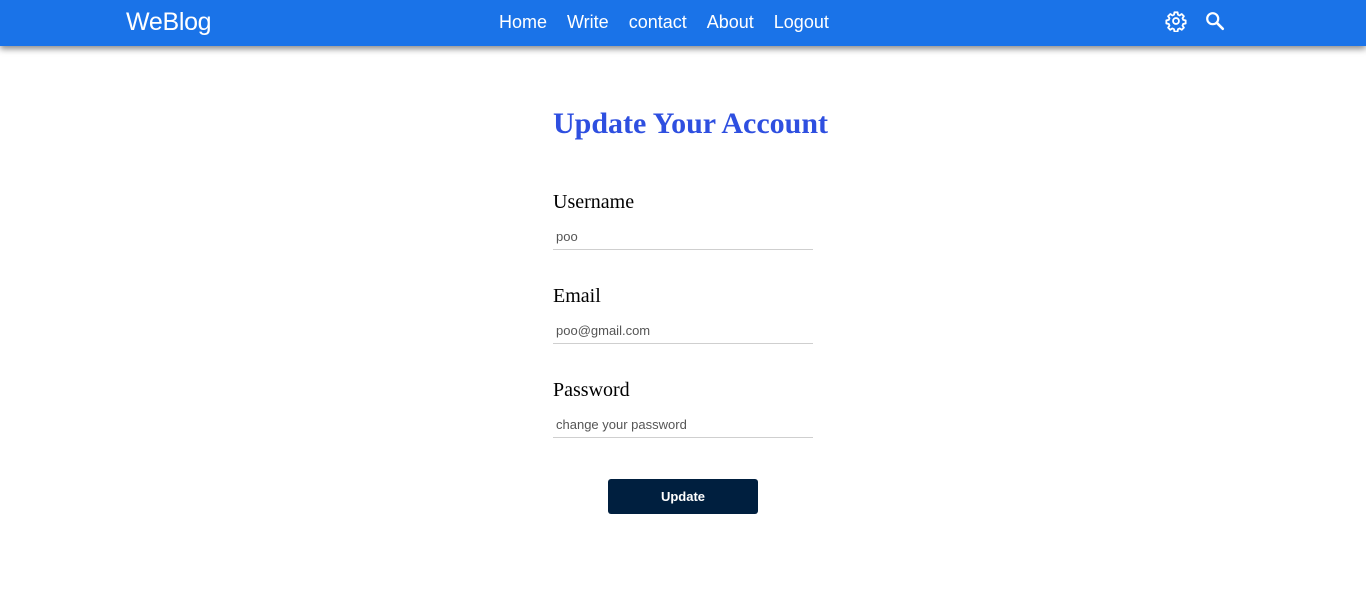  I want to click on gear-icon, so click(1176, 21).